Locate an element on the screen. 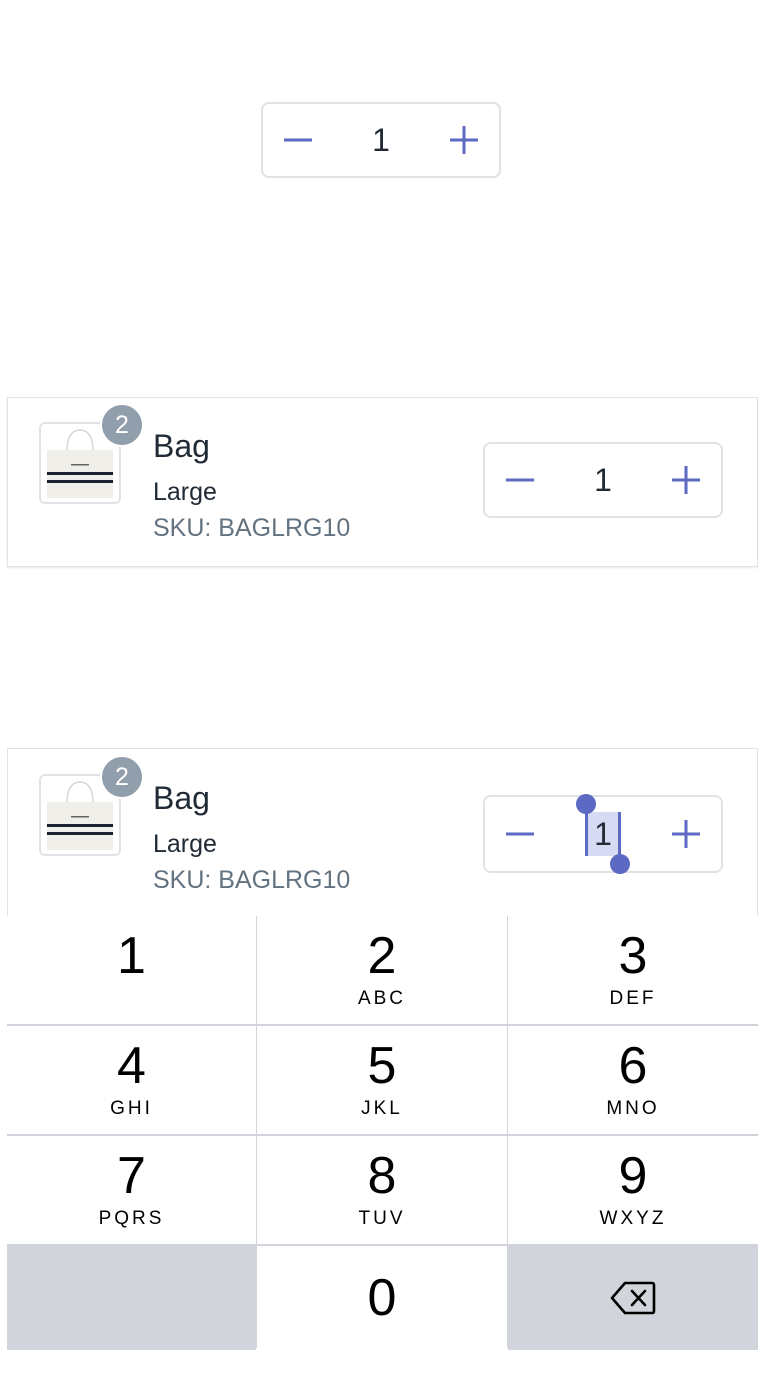 This screenshot has height=1392, width=766. key-letters: DEF is located at coordinates (633, 998).